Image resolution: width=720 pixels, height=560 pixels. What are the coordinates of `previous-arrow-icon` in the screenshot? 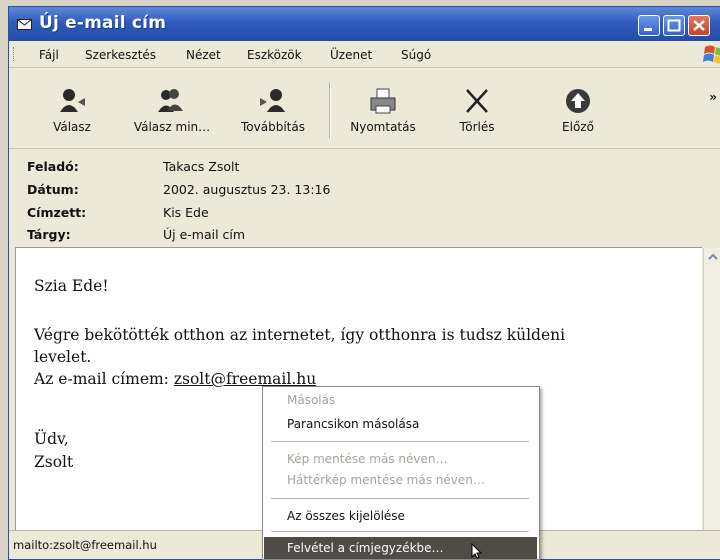 It's located at (578, 101).